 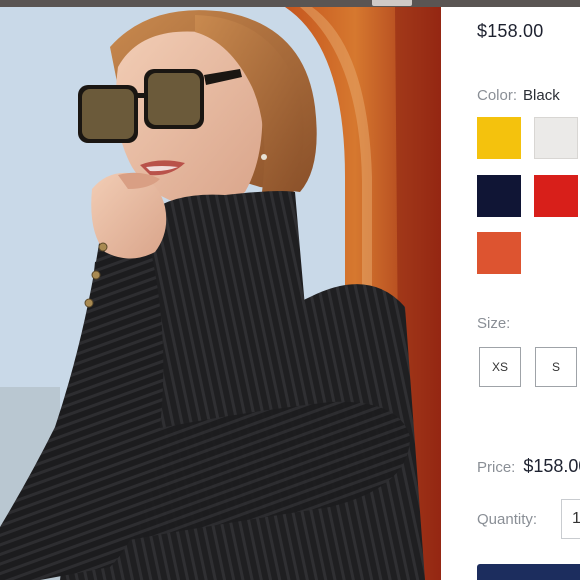 What do you see at coordinates (541, 95) in the screenshot?
I see `selected-color-value: Black` at bounding box center [541, 95].